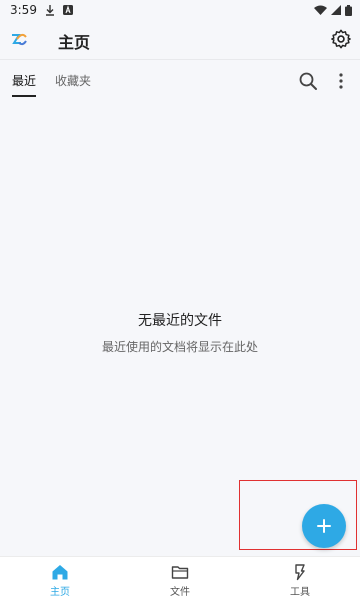 The image size is (360, 600). What do you see at coordinates (180, 592) in the screenshot?
I see `nav-label-files: 文件` at bounding box center [180, 592].